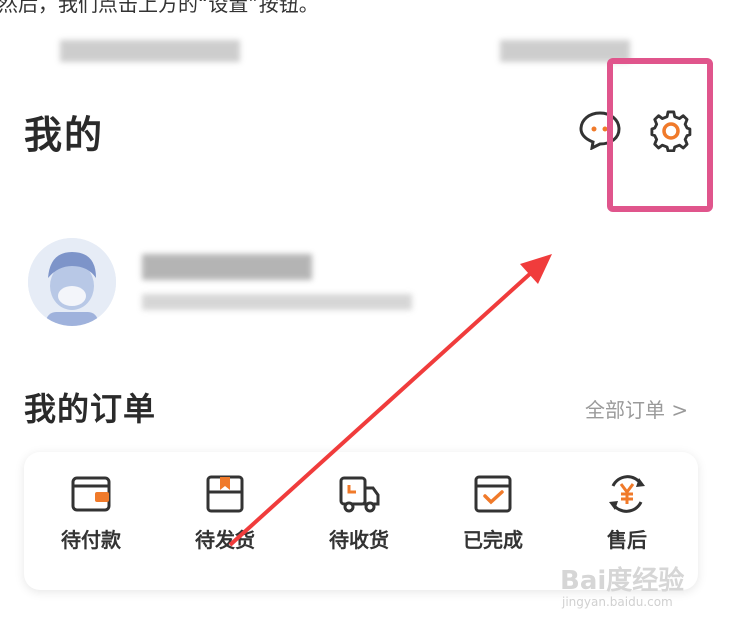 Image resolution: width=730 pixels, height=630 pixels. I want to click on order-item-pending-payment: 待付款, so click(91, 513).